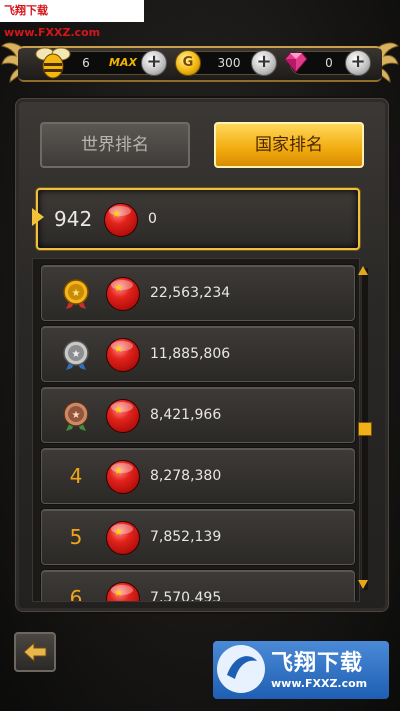  I want to click on add-gold-button: +, so click(264, 63).